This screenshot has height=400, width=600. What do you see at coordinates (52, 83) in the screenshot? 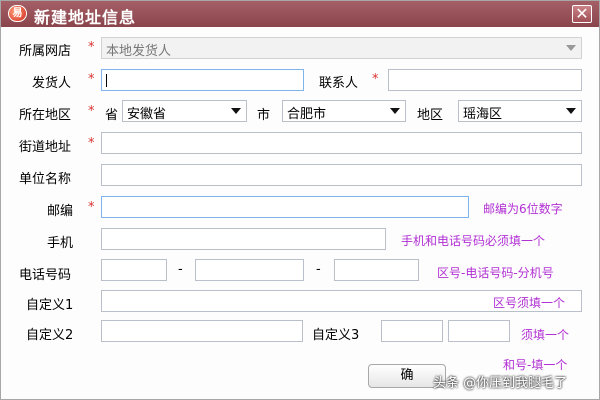
I see `sender-label: 发货人` at bounding box center [52, 83].